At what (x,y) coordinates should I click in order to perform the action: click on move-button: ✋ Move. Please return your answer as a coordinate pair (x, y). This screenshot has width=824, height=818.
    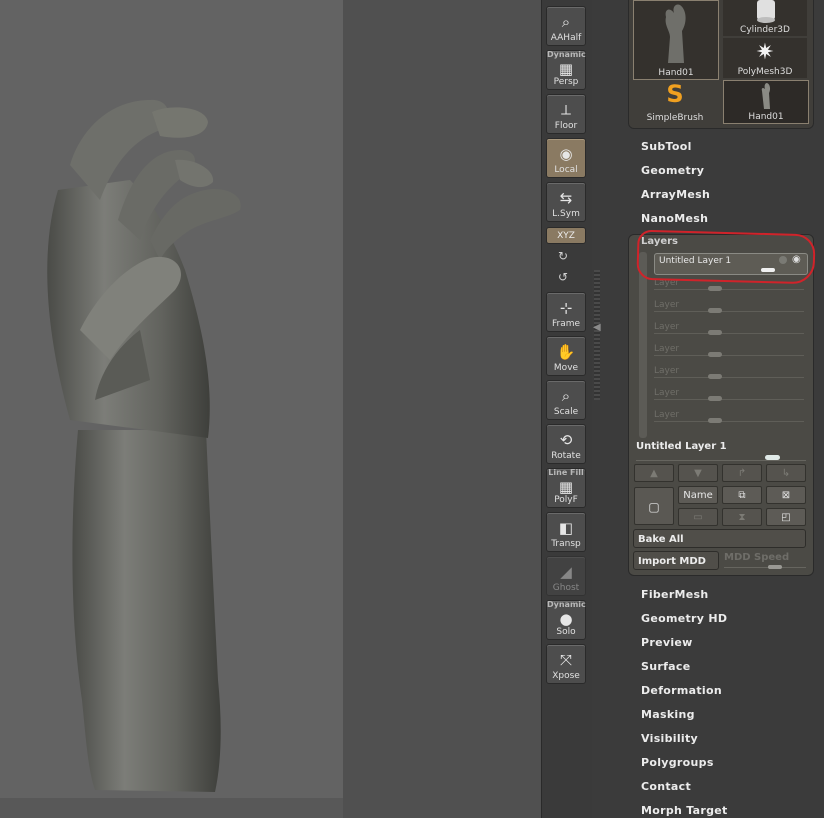
    Looking at the image, I should click on (566, 356).